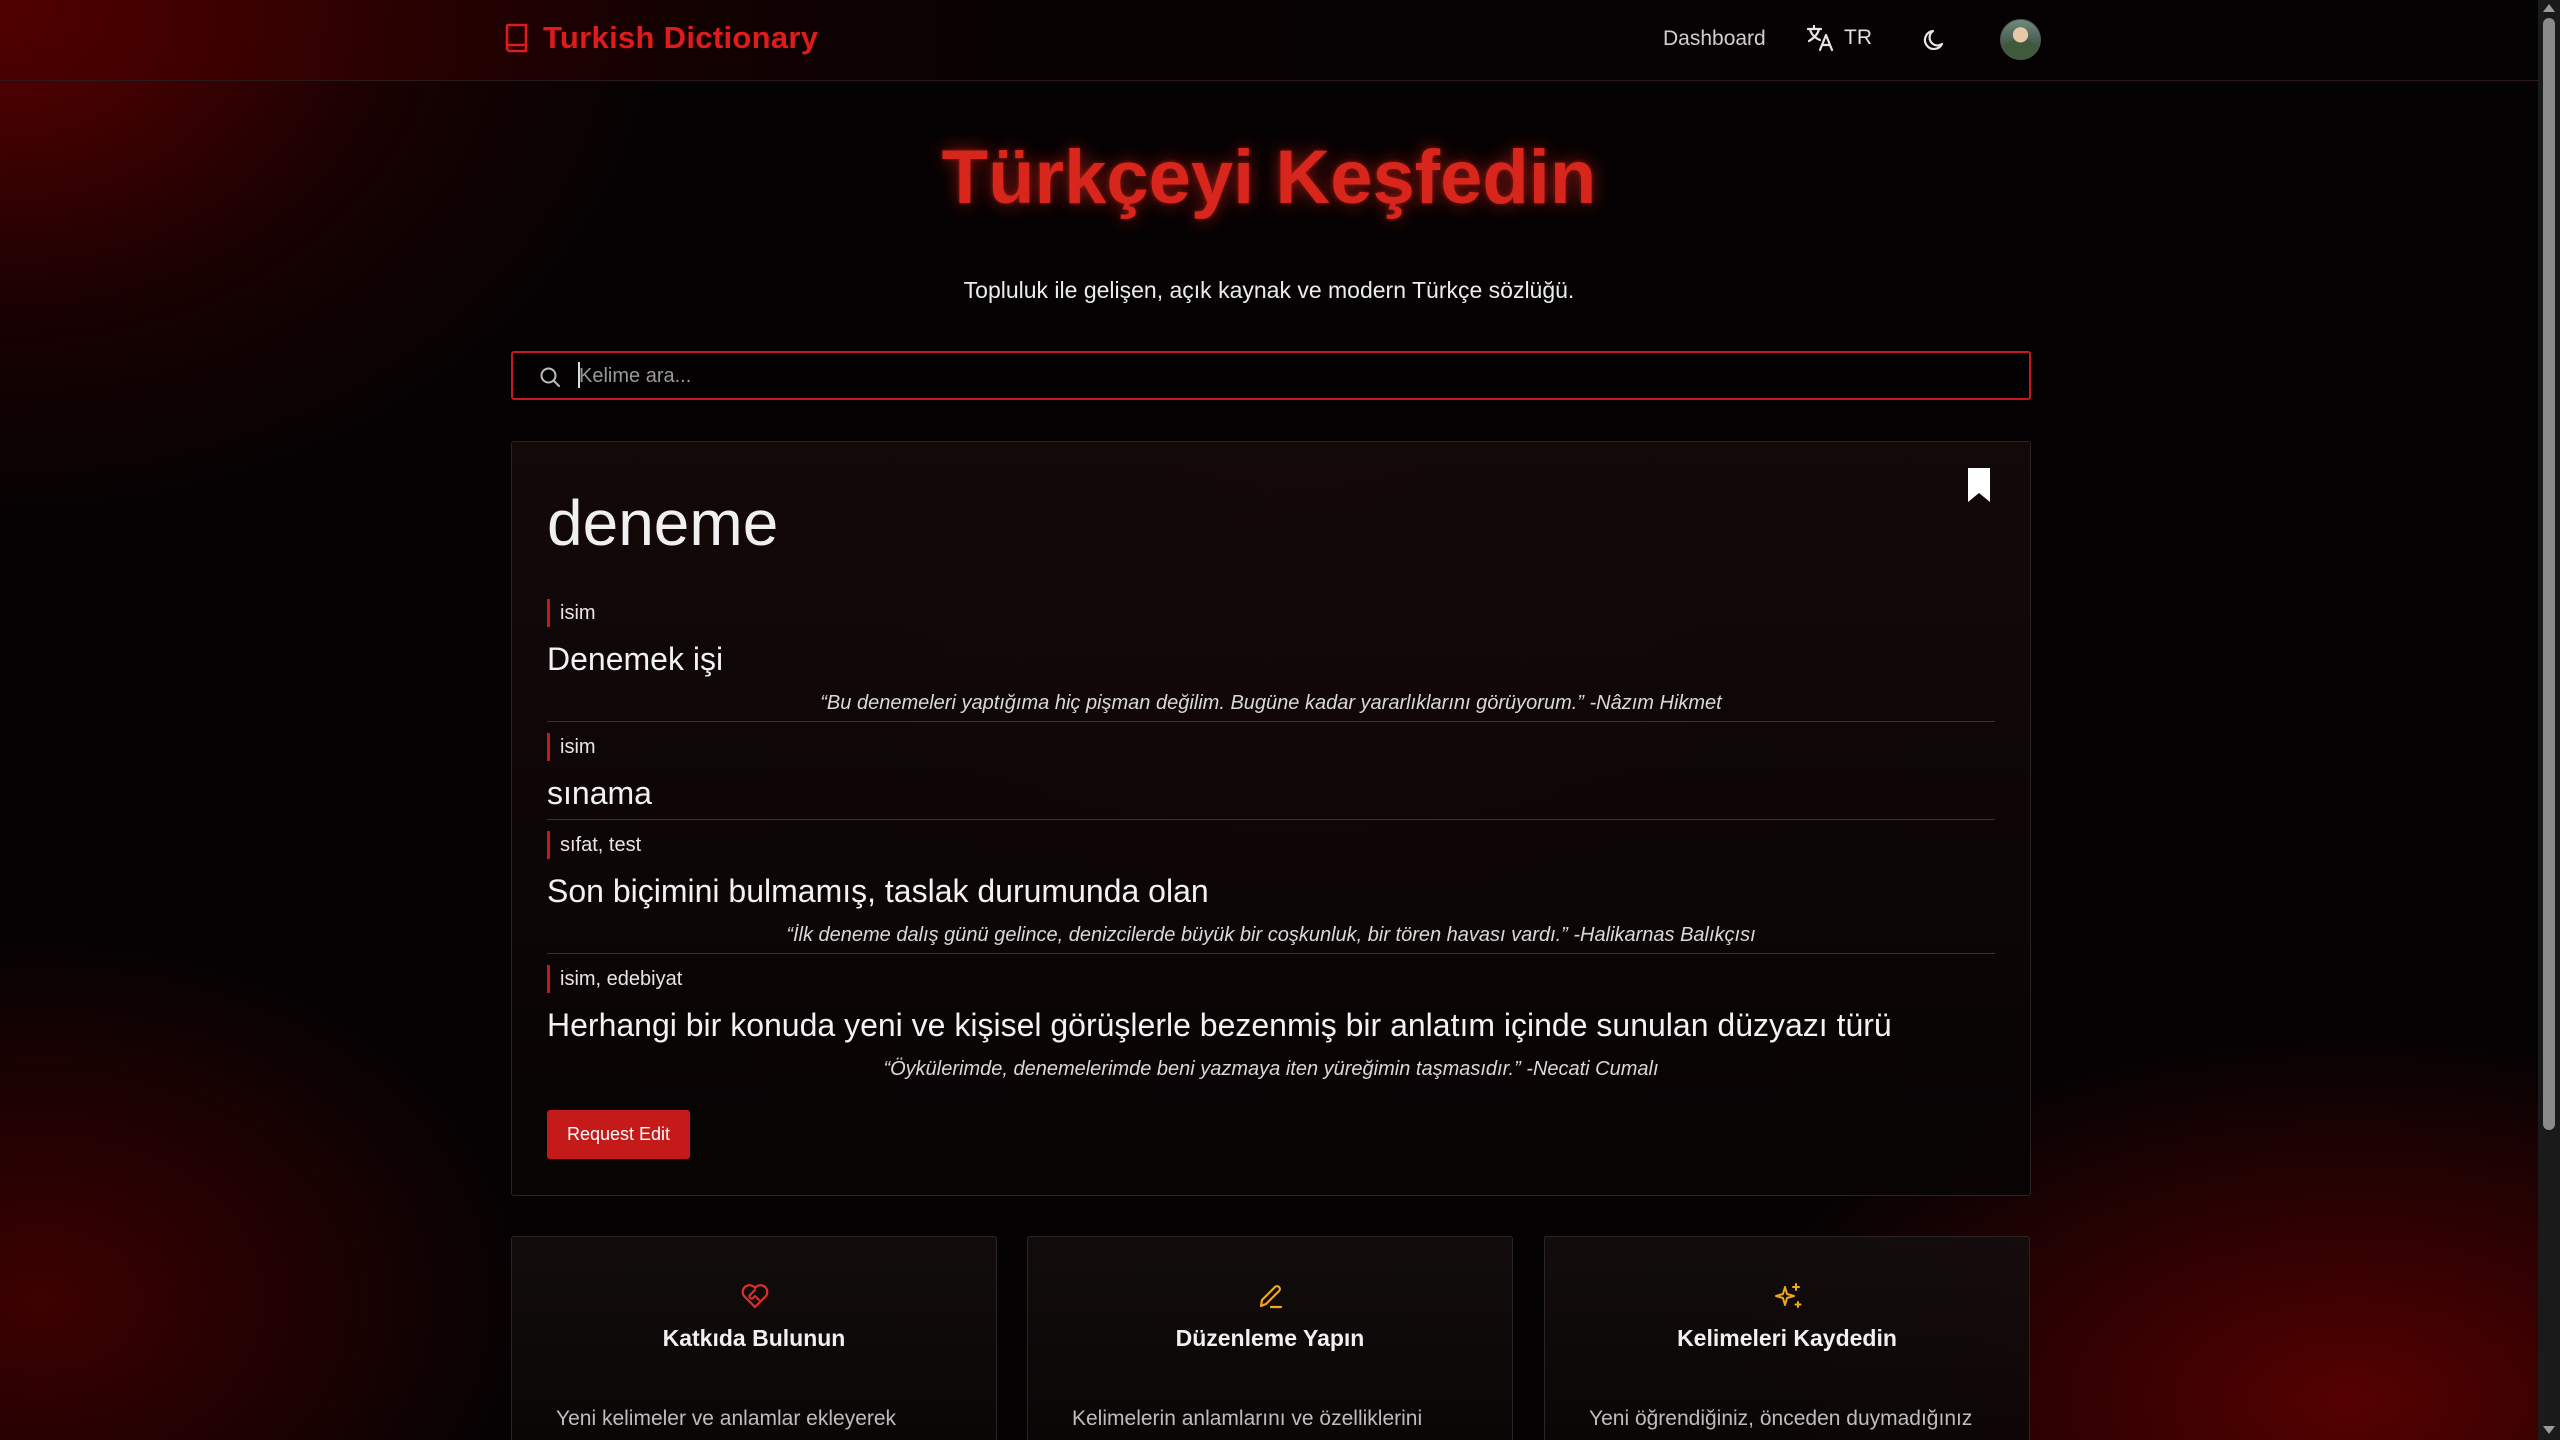 This screenshot has width=2560, height=1440. I want to click on search-icon, so click(550, 377).